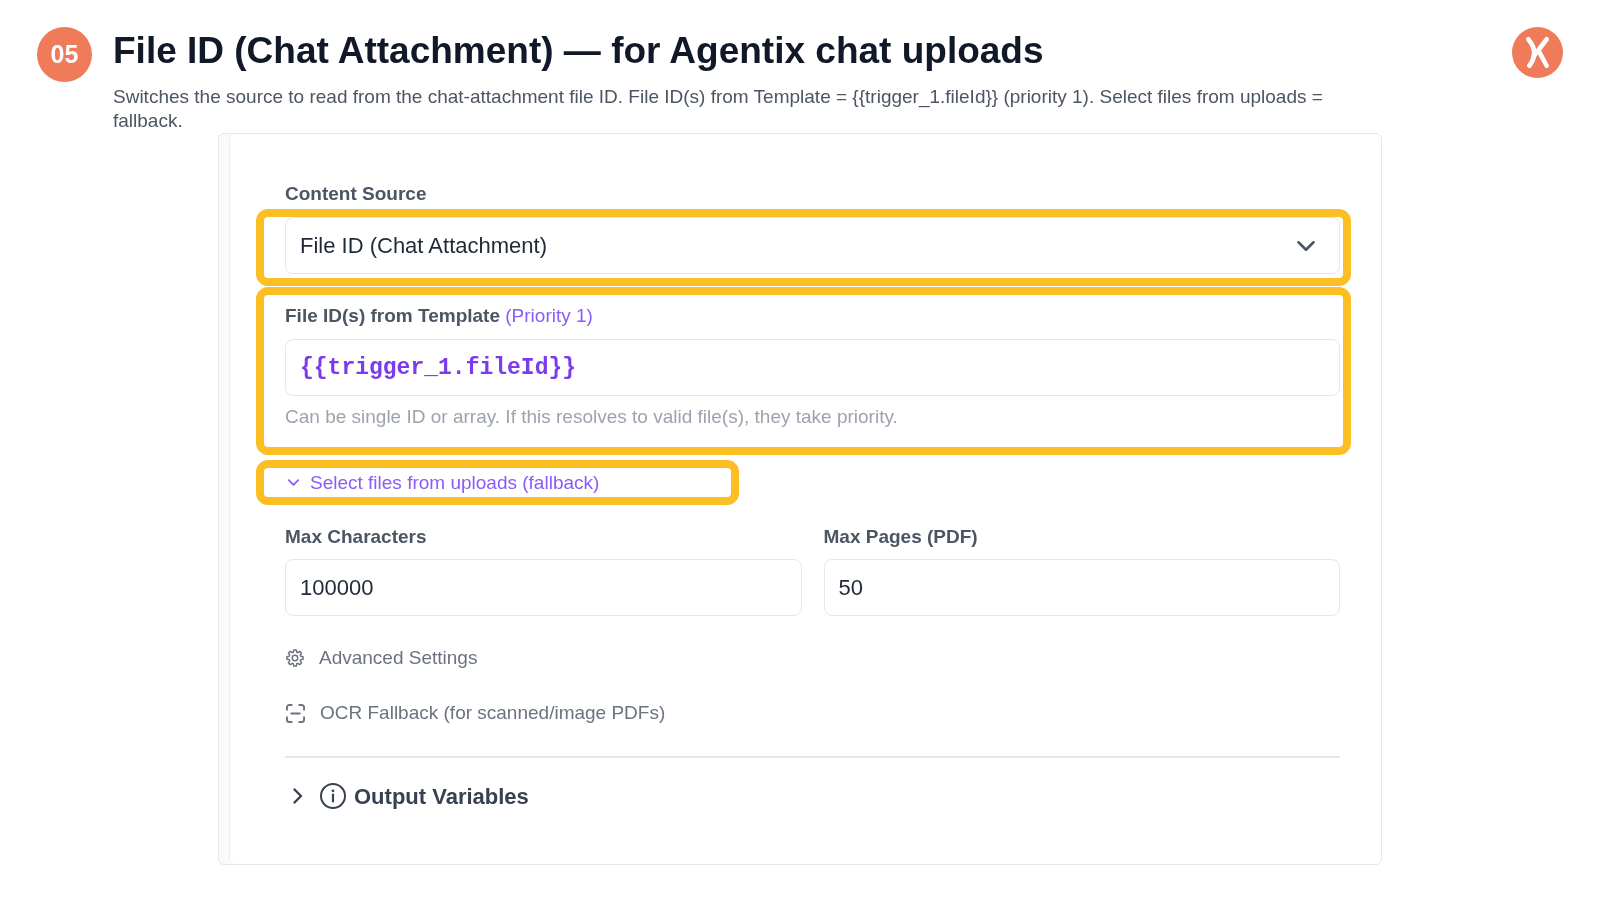 The height and width of the screenshot is (900, 1600). Describe the element at coordinates (444, 482) in the screenshot. I see `fallback-toggle: Select files from uploads (fallback)` at that location.